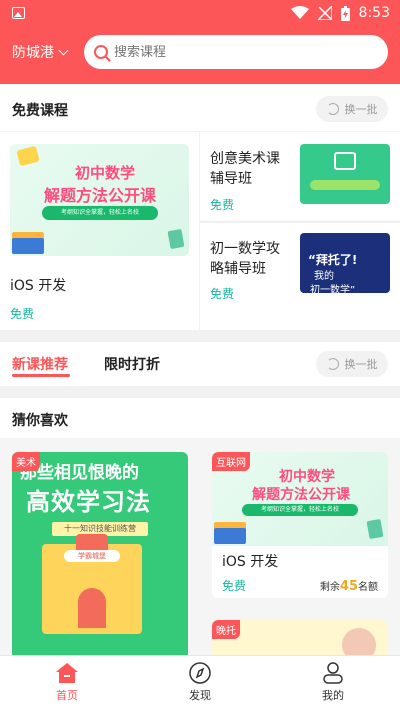 This screenshot has width=400, height=711. I want to click on course-name-line-2: 略辅导班, so click(238, 269).